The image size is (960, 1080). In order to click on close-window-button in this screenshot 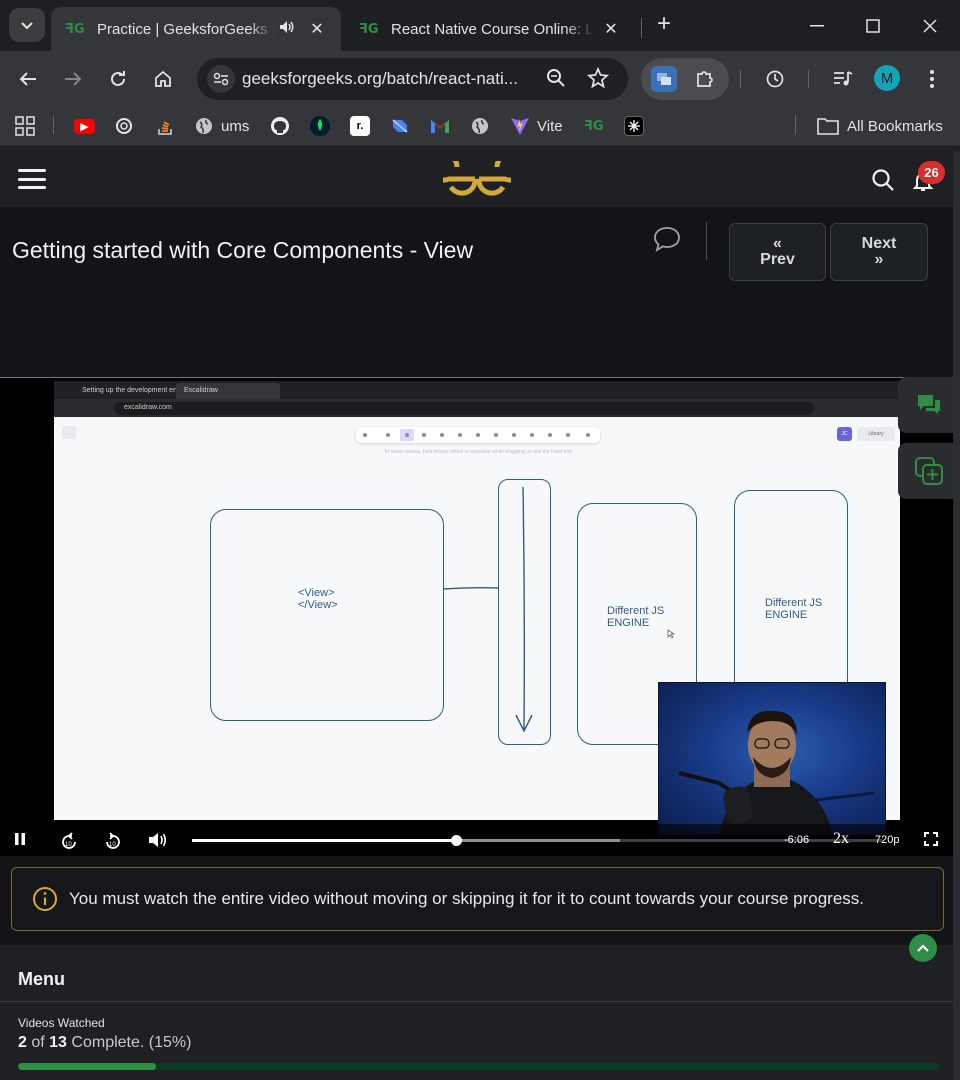, I will do `click(930, 26)`.